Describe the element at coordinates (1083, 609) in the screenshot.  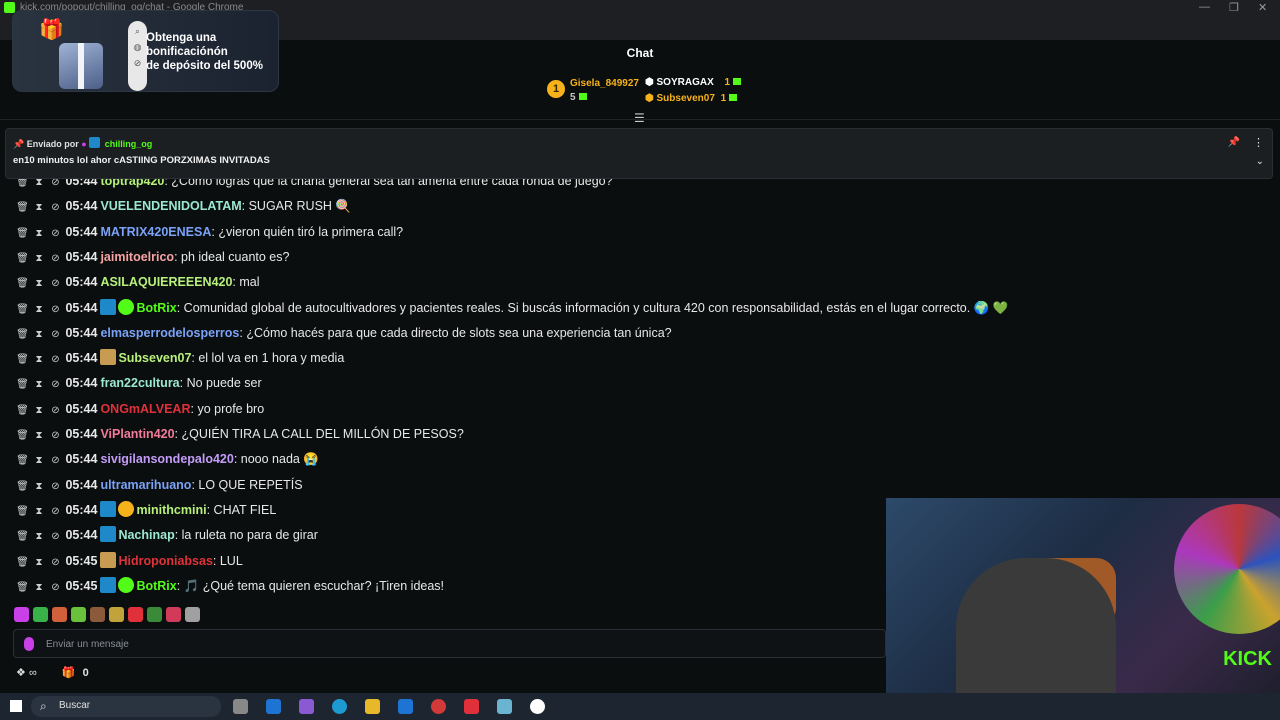
I see `stream-video-overlay: KICK` at that location.